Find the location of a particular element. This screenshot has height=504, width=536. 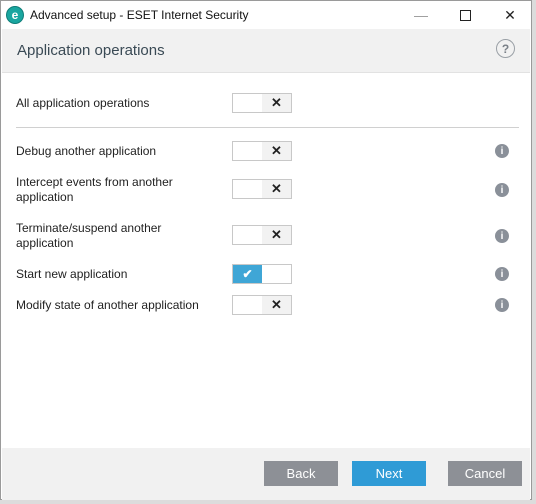

minimize-button: — is located at coordinates (421, 15).